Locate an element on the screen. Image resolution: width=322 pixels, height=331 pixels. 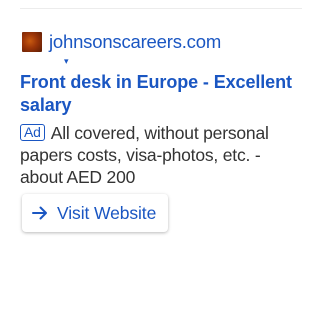
chevron-down-icon: ▾ is located at coordinates (182, 61).